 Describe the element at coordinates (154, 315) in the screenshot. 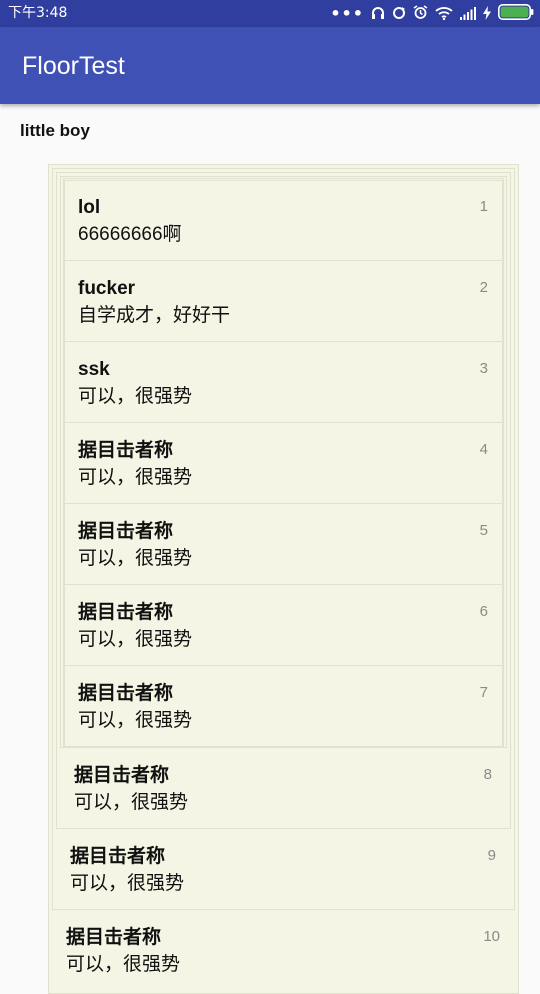

I see `floor-content: 自学成才，好好干` at that location.